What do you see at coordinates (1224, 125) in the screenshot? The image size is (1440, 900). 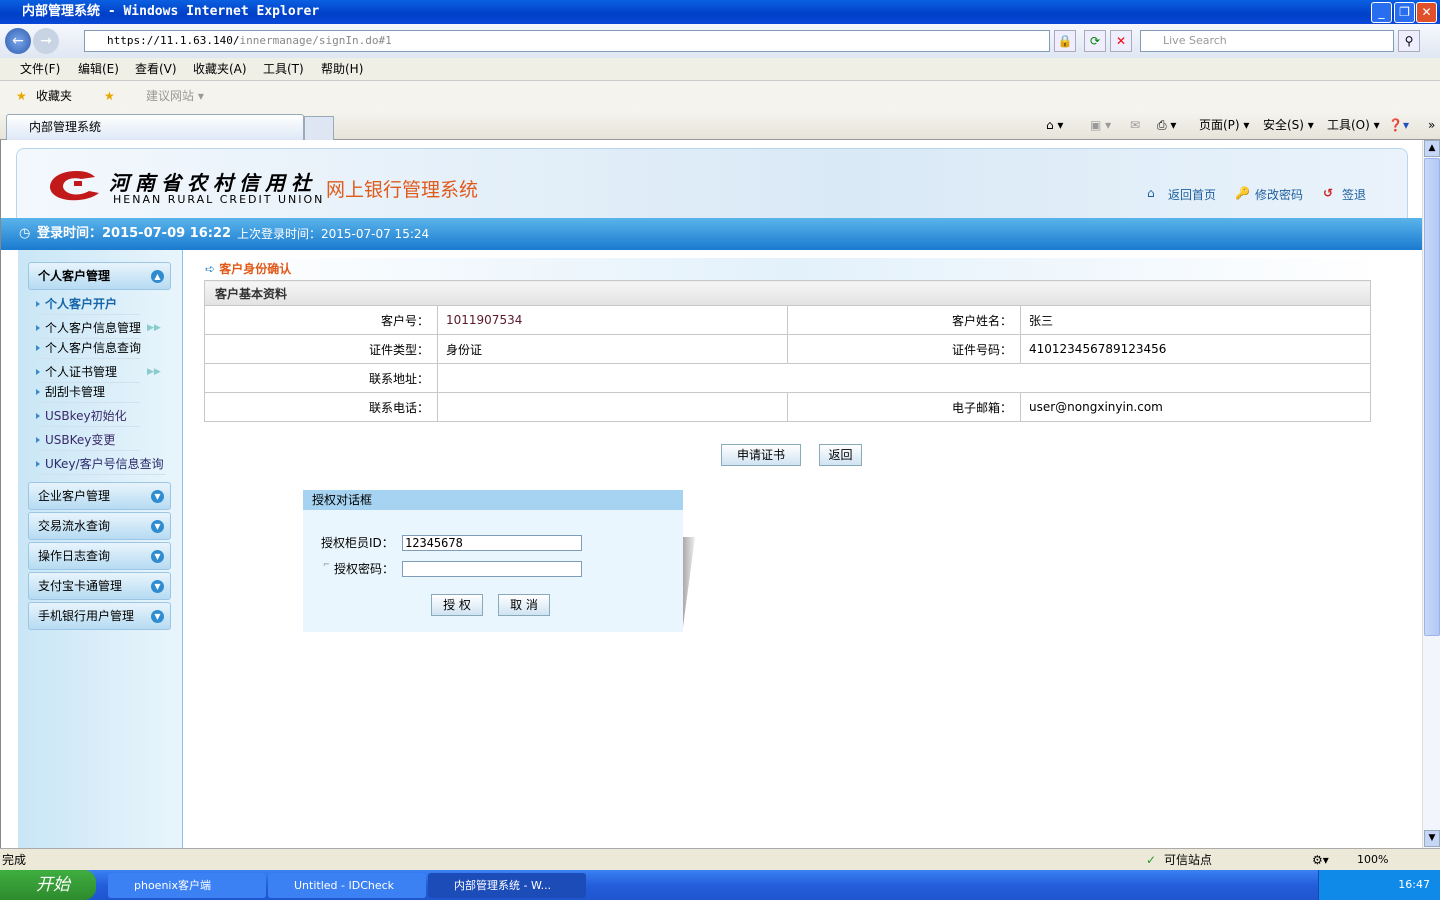 I see `page-menu: 页面(P) ▾` at bounding box center [1224, 125].